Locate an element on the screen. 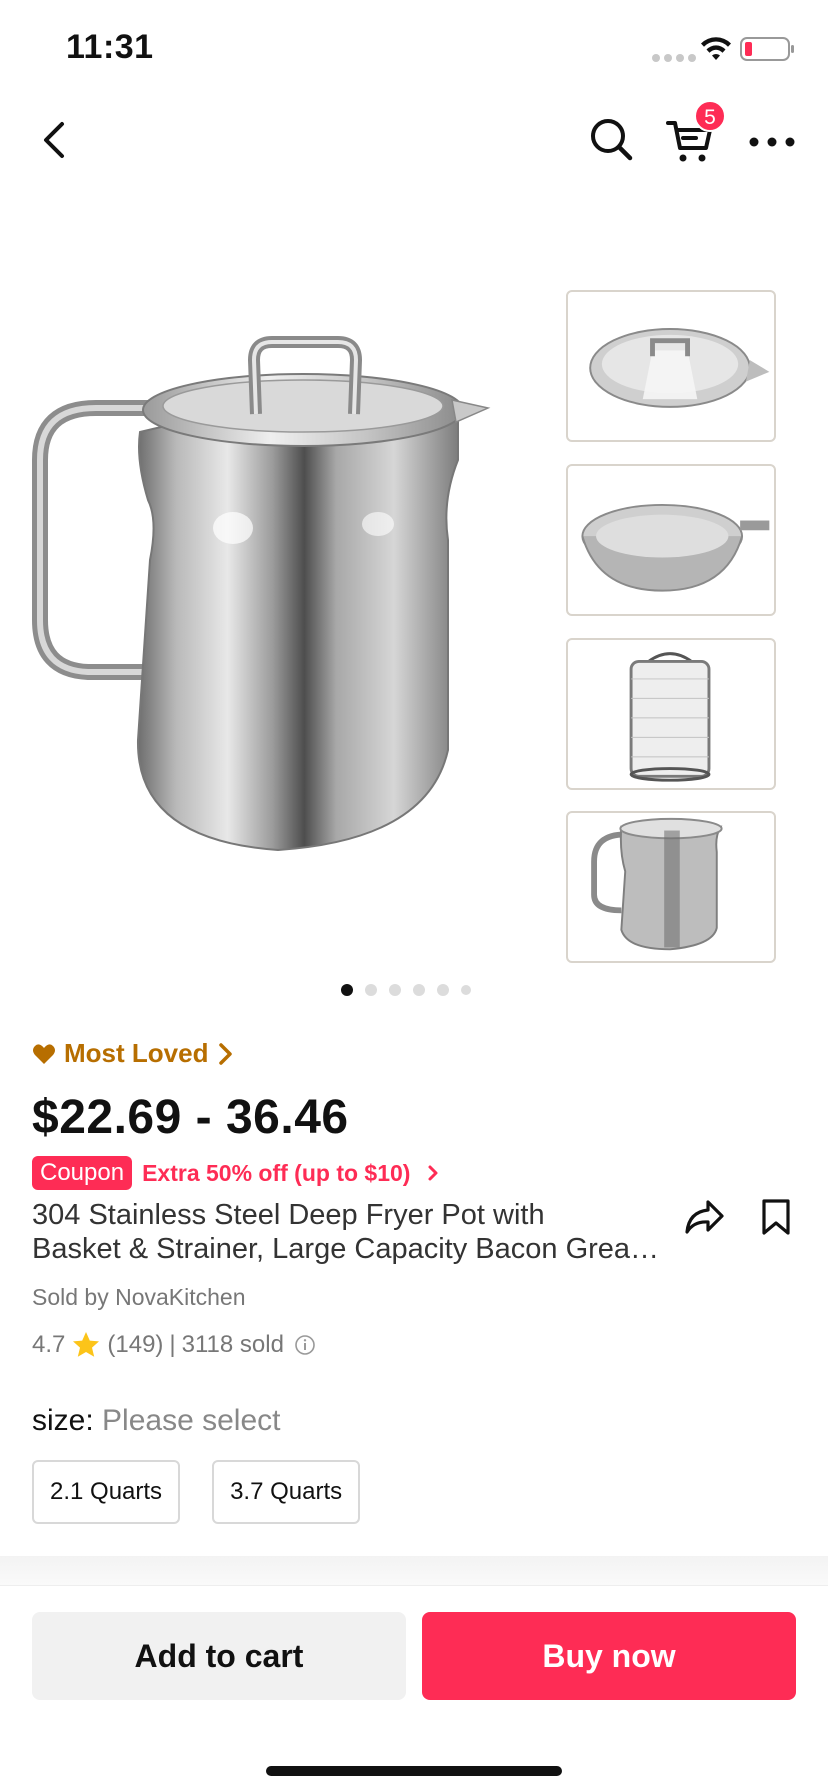  cart-count-badge: 5 is located at coordinates (710, 116).